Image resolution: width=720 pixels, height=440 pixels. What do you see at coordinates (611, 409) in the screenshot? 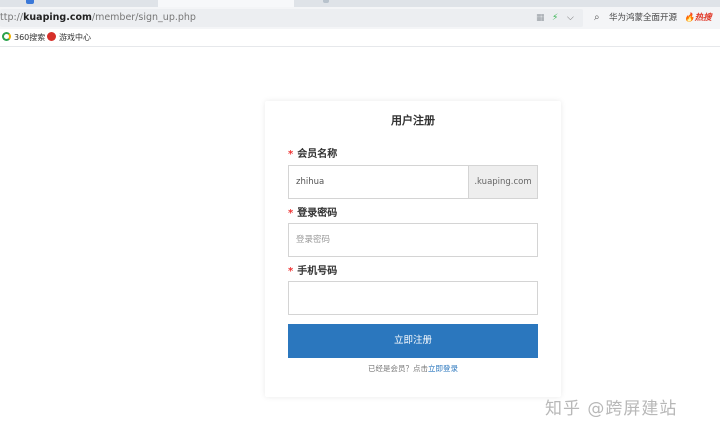
I see `watermark: 知乎 @跨屏建站` at bounding box center [611, 409].